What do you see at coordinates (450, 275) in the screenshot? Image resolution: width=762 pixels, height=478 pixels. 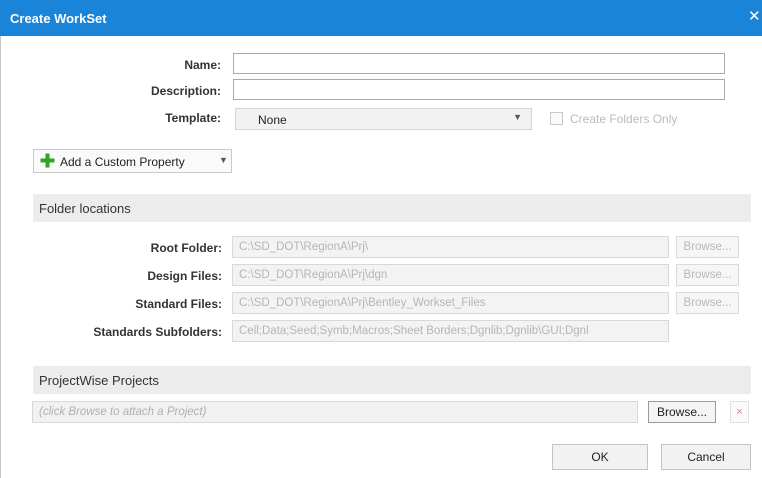 I see `design-files-field: C:\SD_DOT\RegionA\Prj\dgn` at bounding box center [450, 275].